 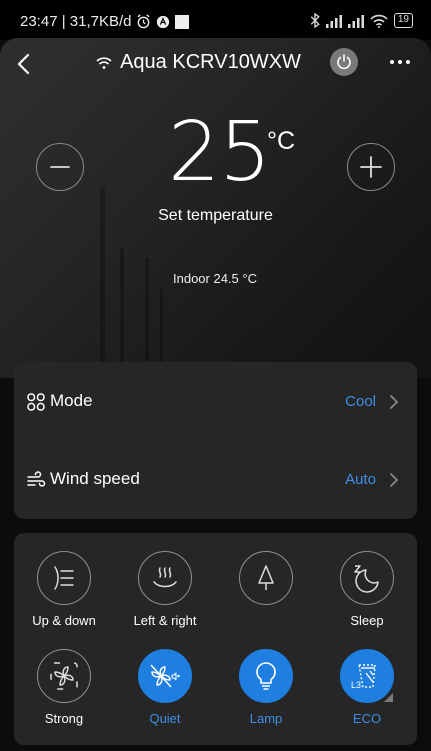 I want to click on lamp-button, so click(x=266, y=676).